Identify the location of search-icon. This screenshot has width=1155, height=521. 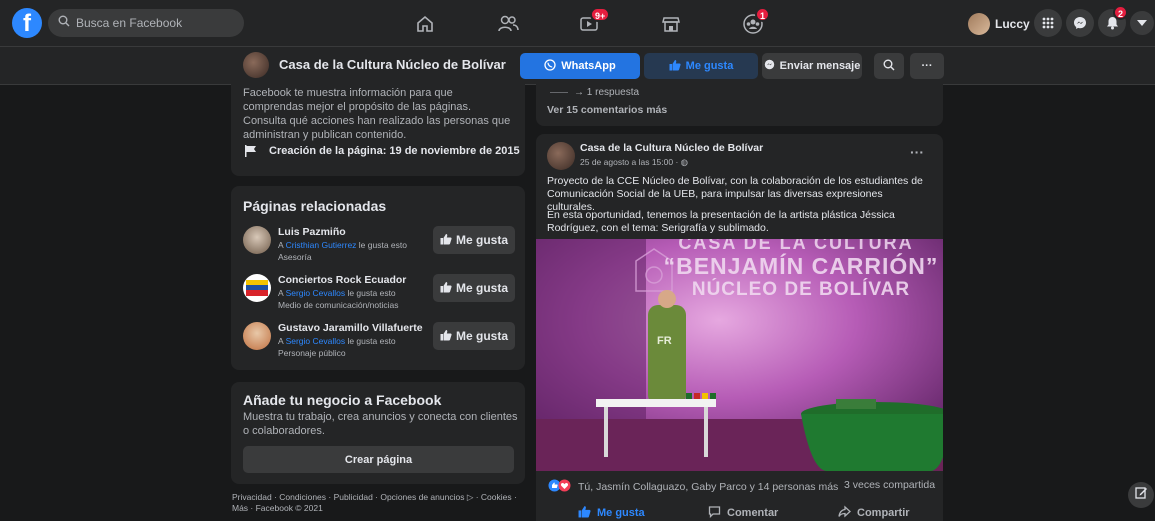
(64, 23).